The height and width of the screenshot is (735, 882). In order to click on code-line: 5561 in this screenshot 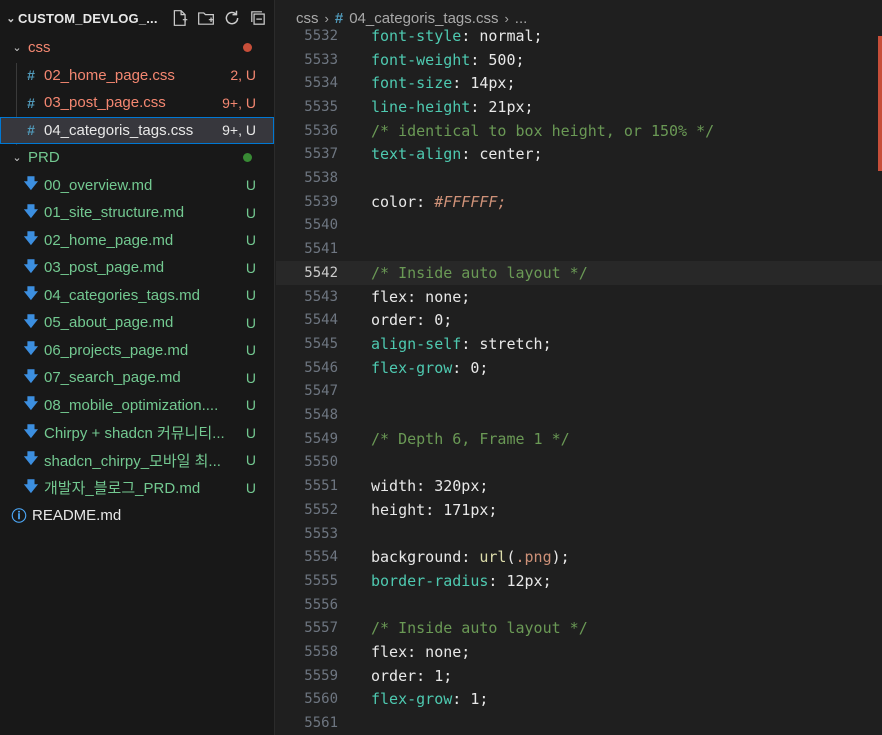, I will do `click(579, 723)`.